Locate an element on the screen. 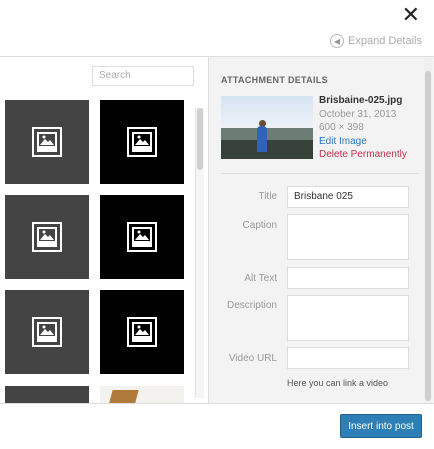 The height and width of the screenshot is (449, 434). attachment-filename: Brisbaine-025.jpg is located at coordinates (361, 100).